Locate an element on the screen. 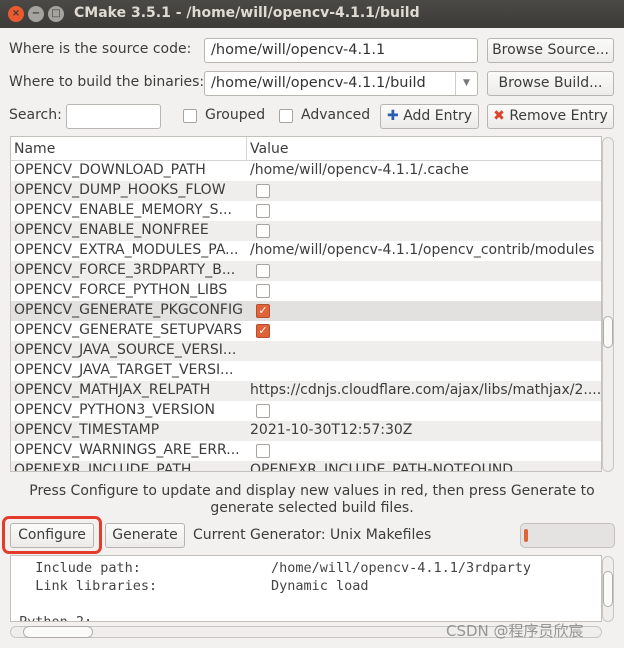 Image resolution: width=624 pixels, height=648 pixels. add-entry-label: Add Entry is located at coordinates (437, 116).